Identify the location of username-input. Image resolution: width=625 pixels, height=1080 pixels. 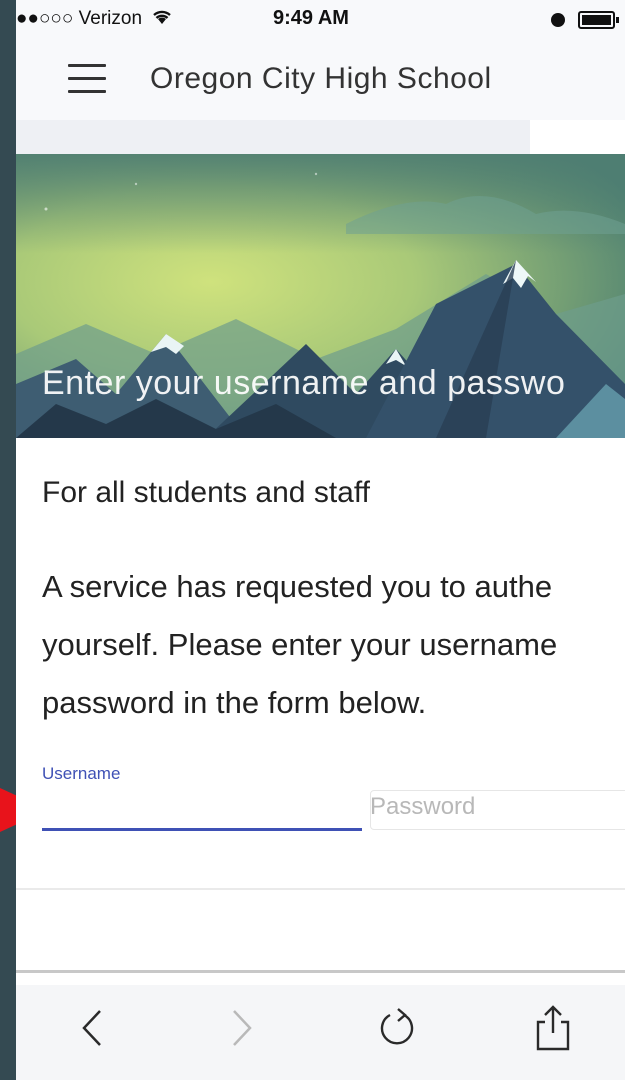
(202, 810).